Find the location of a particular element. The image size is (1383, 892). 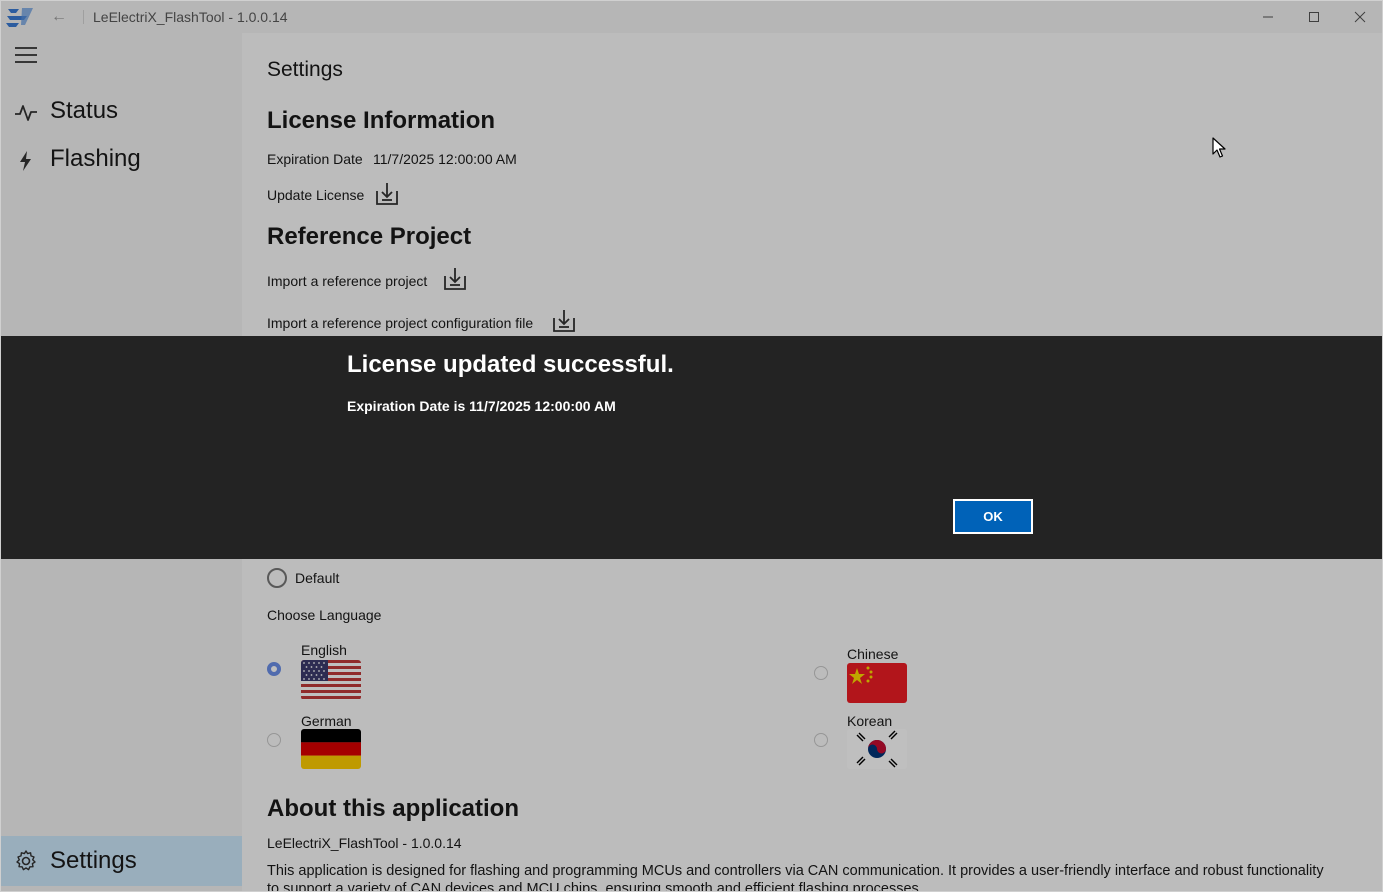

mouse-cursor-icon is located at coordinates (1219, 147).